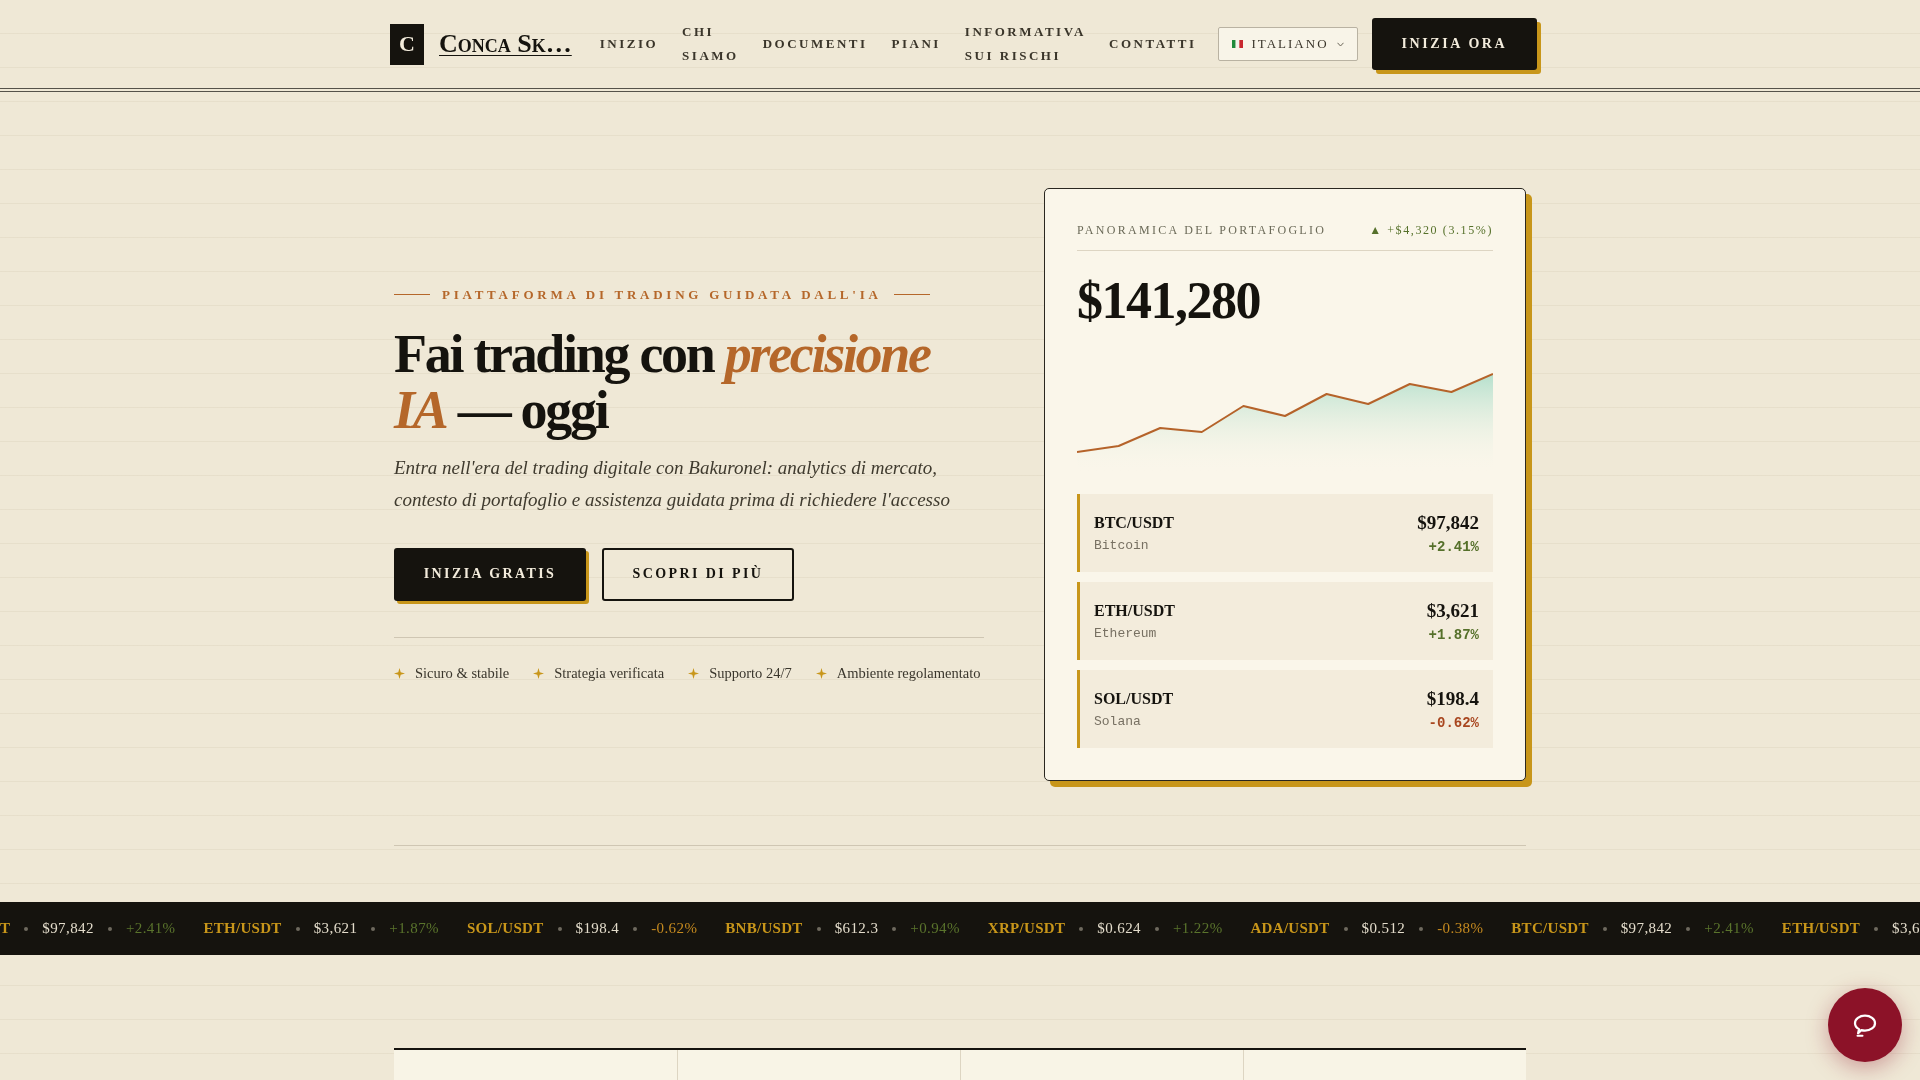 This screenshot has width=1920, height=1080. What do you see at coordinates (1134, 698) in the screenshot?
I see `asset-pair: SOL/USDT` at bounding box center [1134, 698].